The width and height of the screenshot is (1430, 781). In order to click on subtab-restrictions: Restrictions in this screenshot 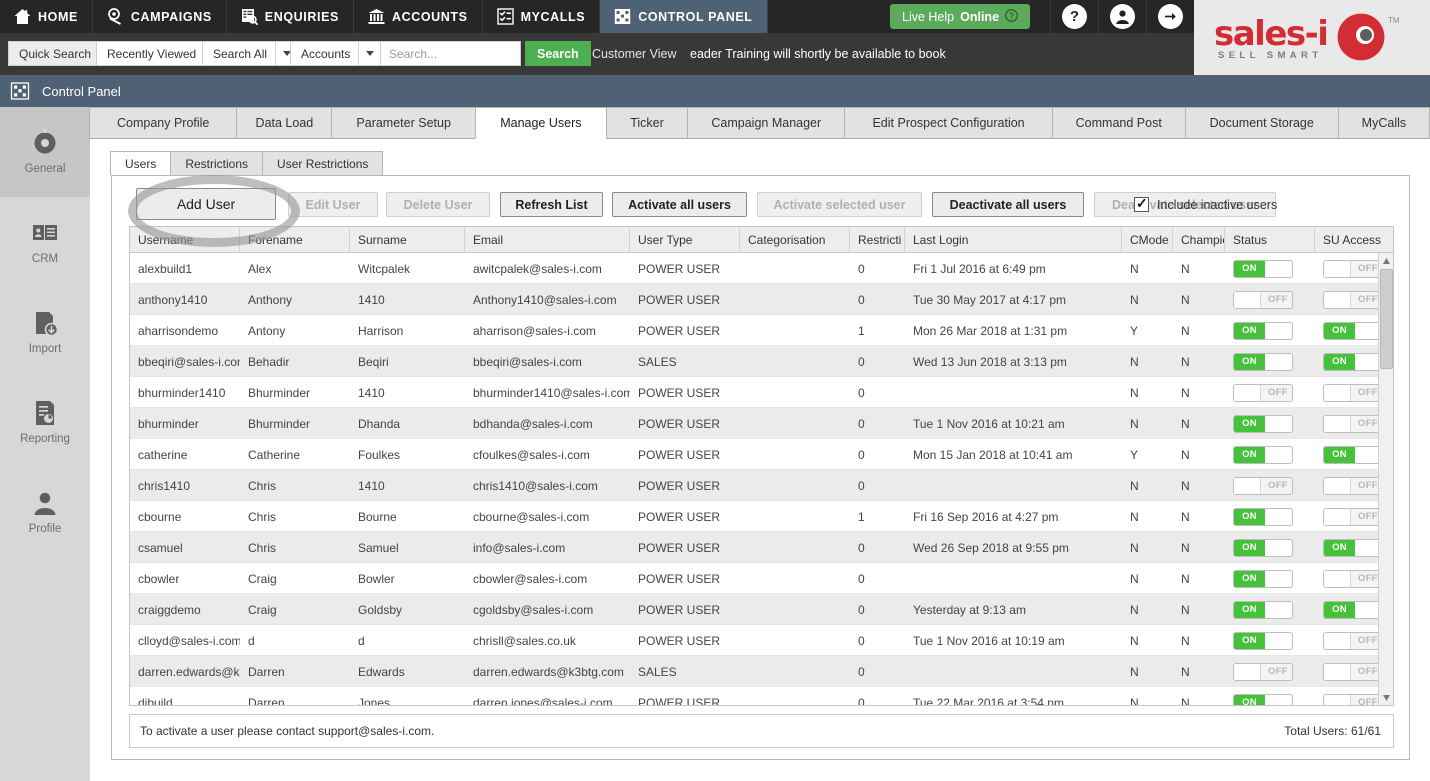, I will do `click(217, 163)`.